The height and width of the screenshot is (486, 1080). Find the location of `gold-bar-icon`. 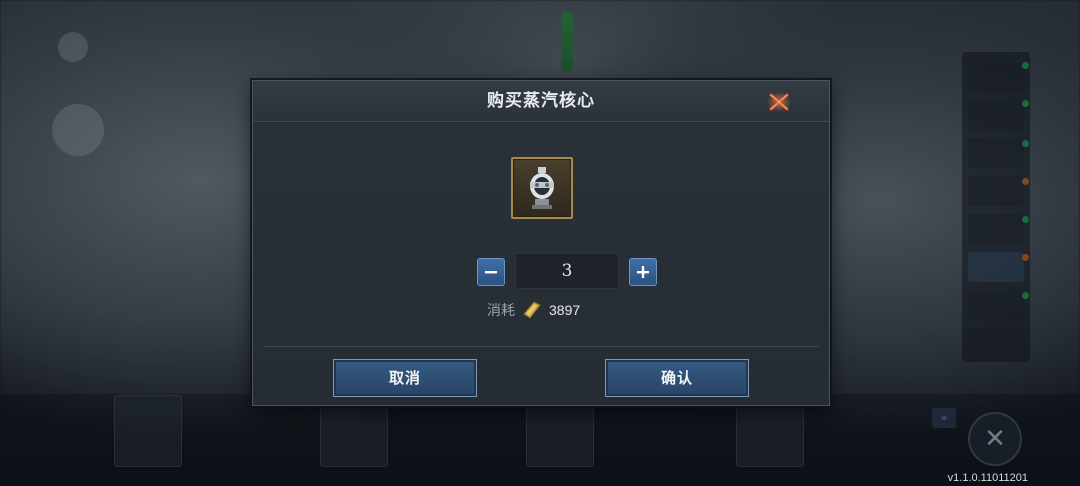

gold-bar-icon is located at coordinates (532, 310).